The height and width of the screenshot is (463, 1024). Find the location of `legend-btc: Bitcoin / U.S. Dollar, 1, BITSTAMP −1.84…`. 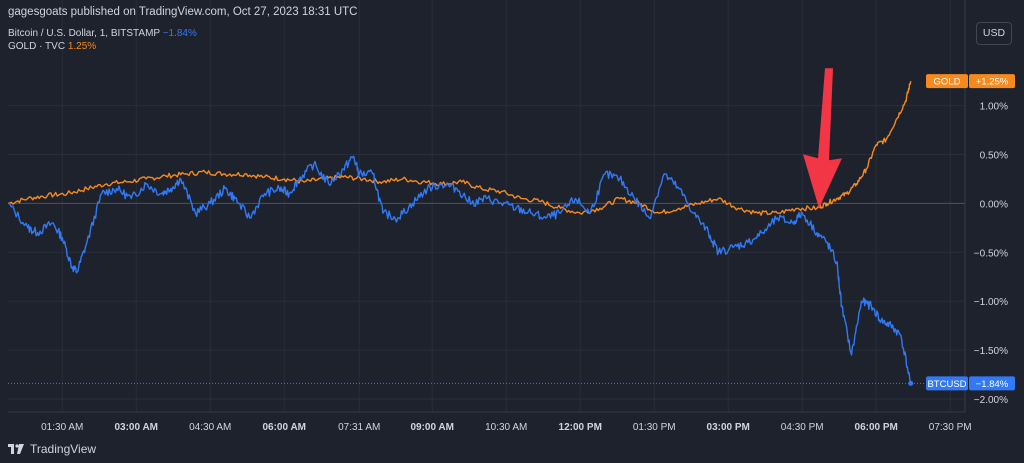

legend-btc: Bitcoin / U.S. Dollar, 1, BITSTAMP −1.84… is located at coordinates (102, 33).